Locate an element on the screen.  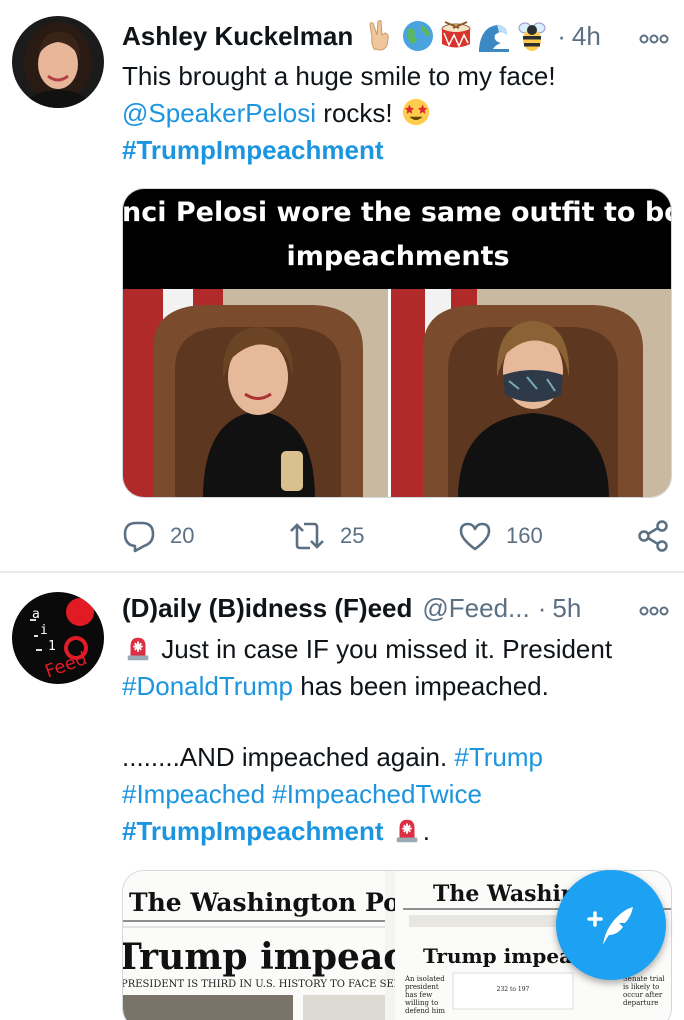
tweet-text-line: #Impeached #ImpeachedTwice is located at coordinates (396, 794).